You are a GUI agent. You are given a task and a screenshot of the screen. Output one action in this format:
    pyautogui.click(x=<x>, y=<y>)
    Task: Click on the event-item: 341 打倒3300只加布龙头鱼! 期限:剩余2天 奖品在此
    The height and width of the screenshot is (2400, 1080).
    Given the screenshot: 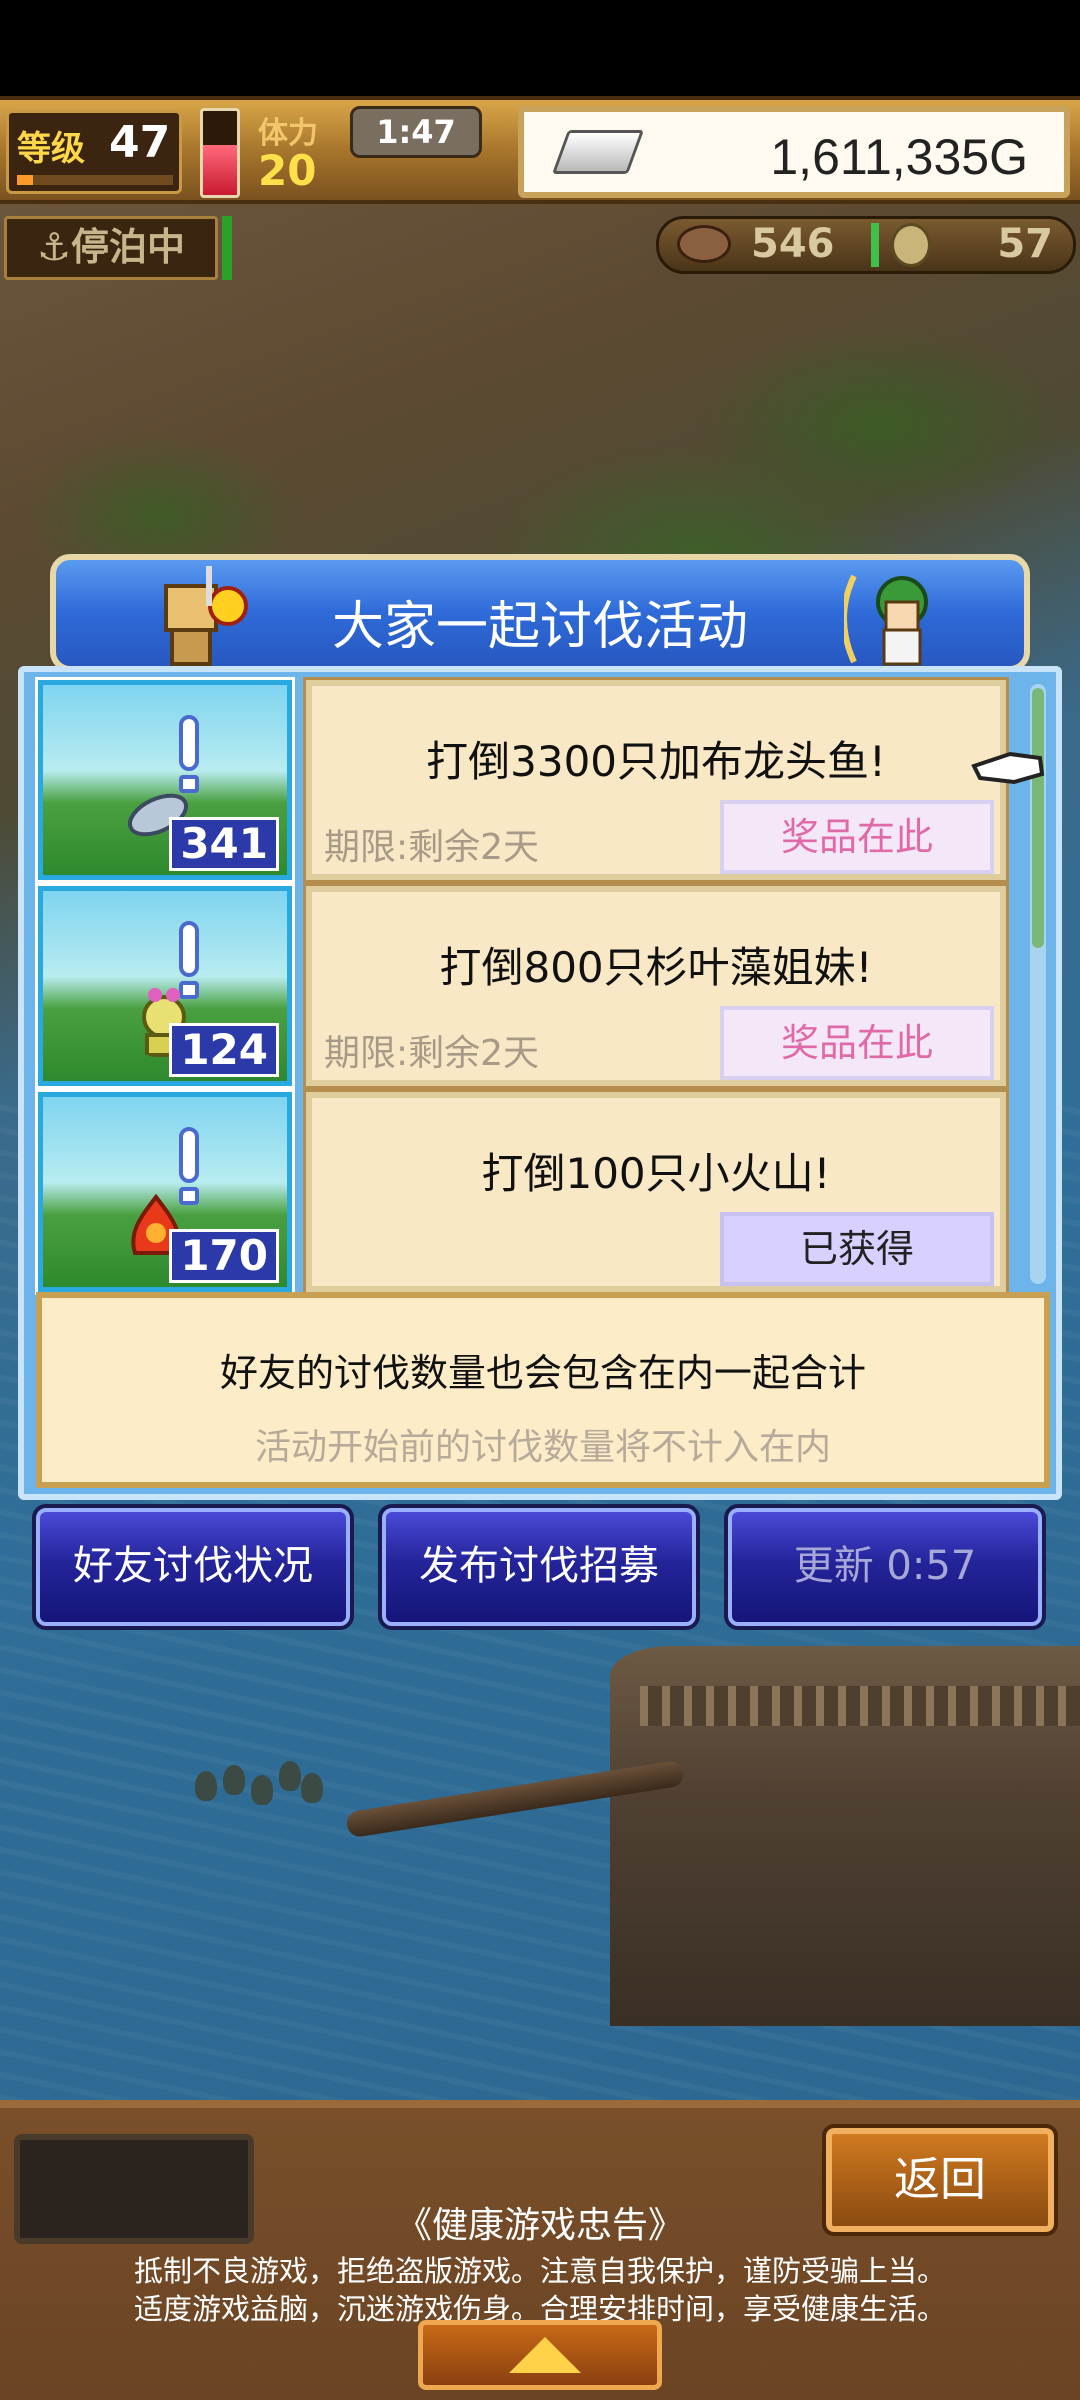 What is the action you would take?
    pyautogui.click(x=531, y=780)
    